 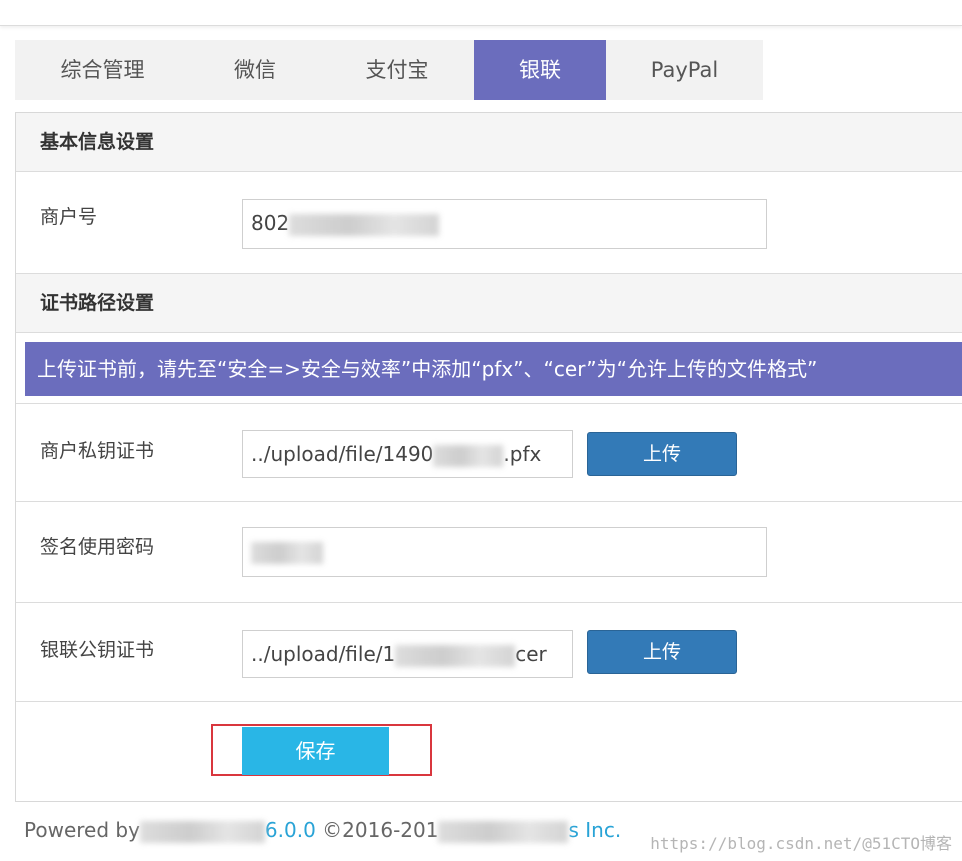 I want to click on public-cert-upload-button: 上传, so click(x=662, y=652).